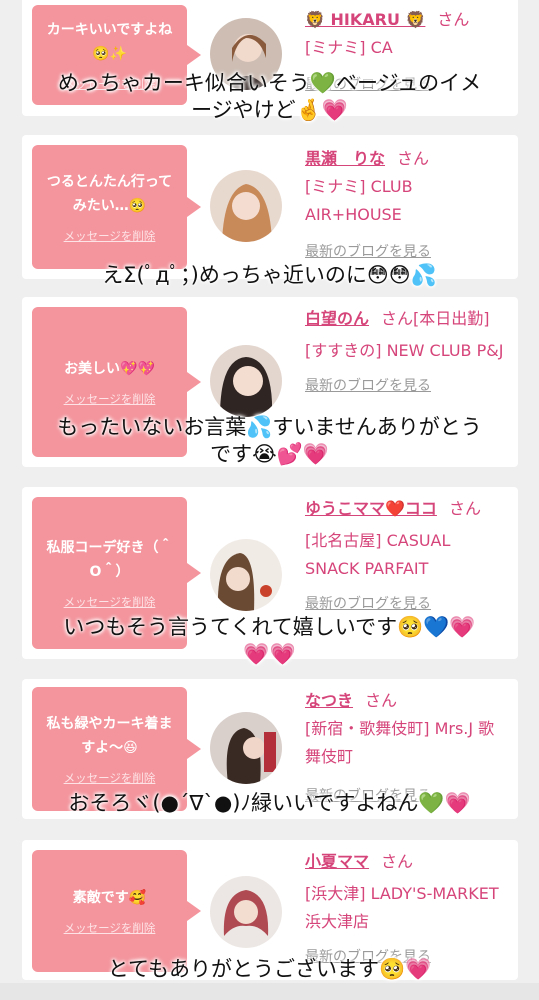 The height and width of the screenshot is (1000, 539). Describe the element at coordinates (359, 200) in the screenshot. I see `shop-name: [ミナミ] CLUB AIR+HOUSE` at that location.